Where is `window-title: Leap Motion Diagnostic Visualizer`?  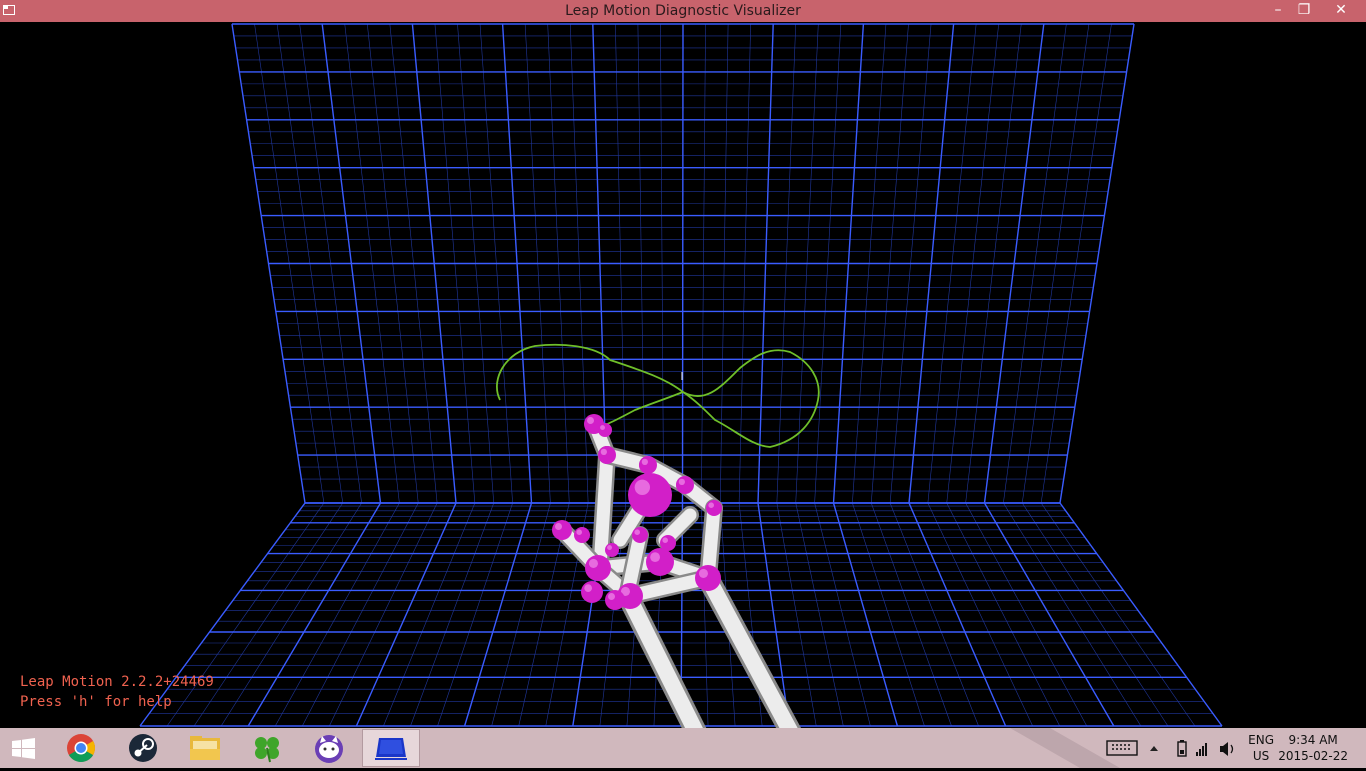
window-title: Leap Motion Diagnostic Visualizer is located at coordinates (683, 11).